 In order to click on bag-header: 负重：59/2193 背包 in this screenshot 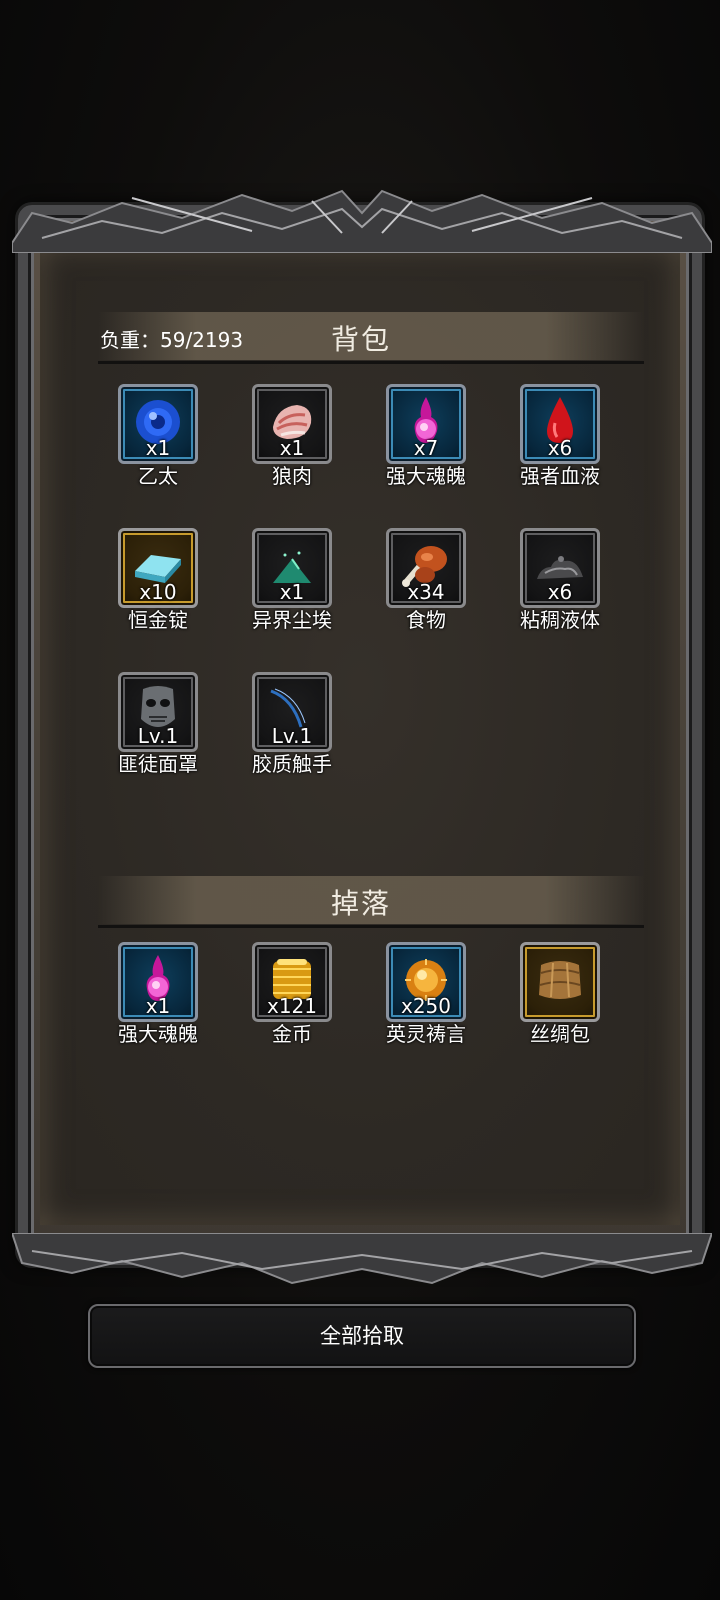, I will do `click(361, 338)`.